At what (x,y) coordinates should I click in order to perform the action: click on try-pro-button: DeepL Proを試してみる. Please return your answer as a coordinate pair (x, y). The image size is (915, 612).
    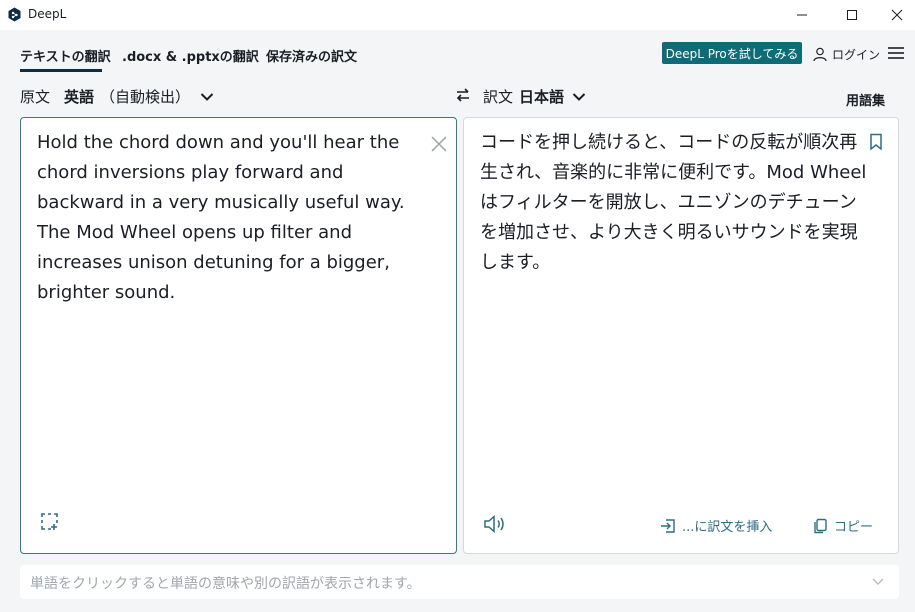
    Looking at the image, I should click on (732, 53).